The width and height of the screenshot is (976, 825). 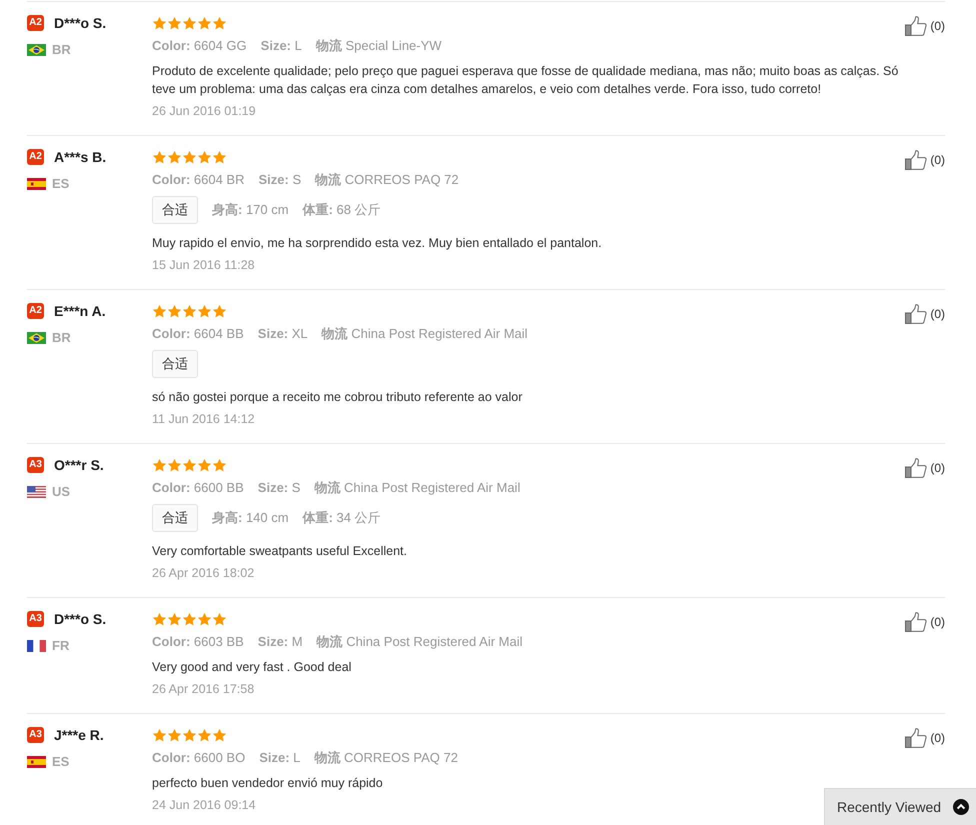 What do you see at coordinates (203, 573) in the screenshot?
I see `review-date: 26 Apr 2016 18:02` at bounding box center [203, 573].